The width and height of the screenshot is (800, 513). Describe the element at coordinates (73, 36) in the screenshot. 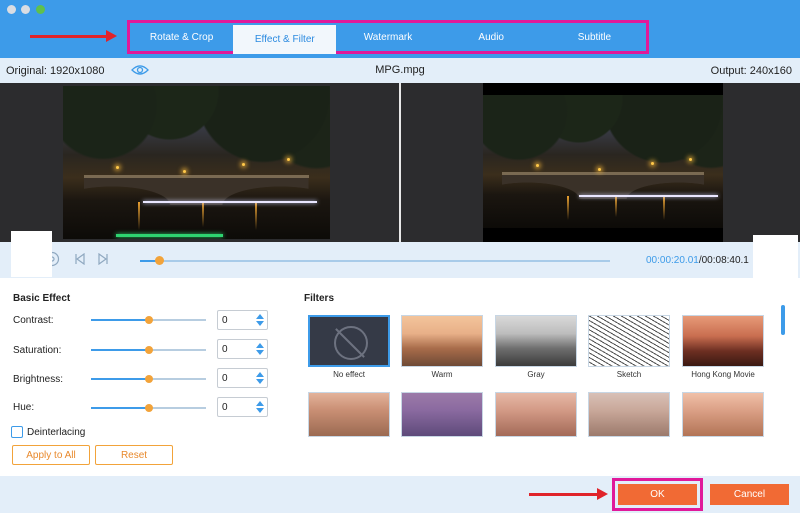

I see `annotation-arrow-tabs` at that location.